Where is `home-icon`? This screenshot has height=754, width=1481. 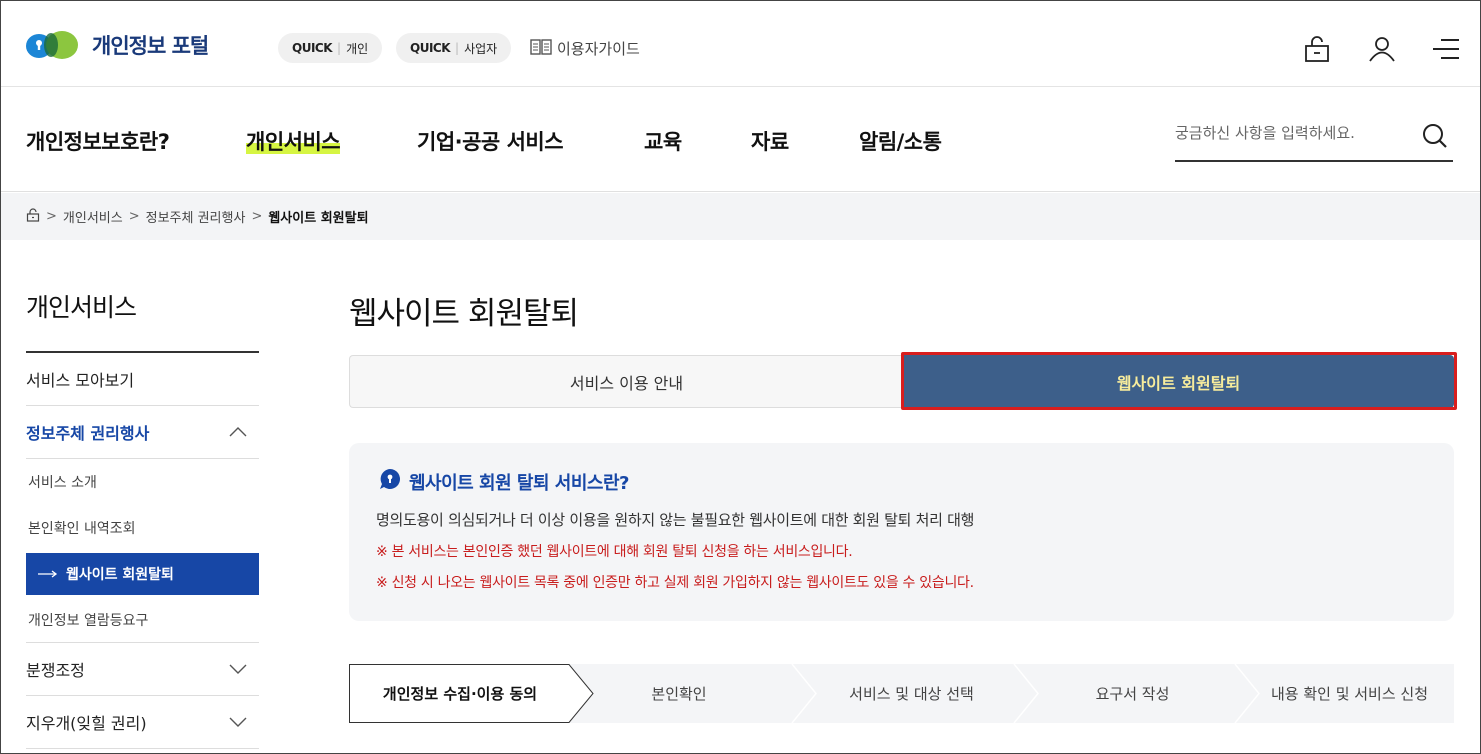
home-icon is located at coordinates (33, 216).